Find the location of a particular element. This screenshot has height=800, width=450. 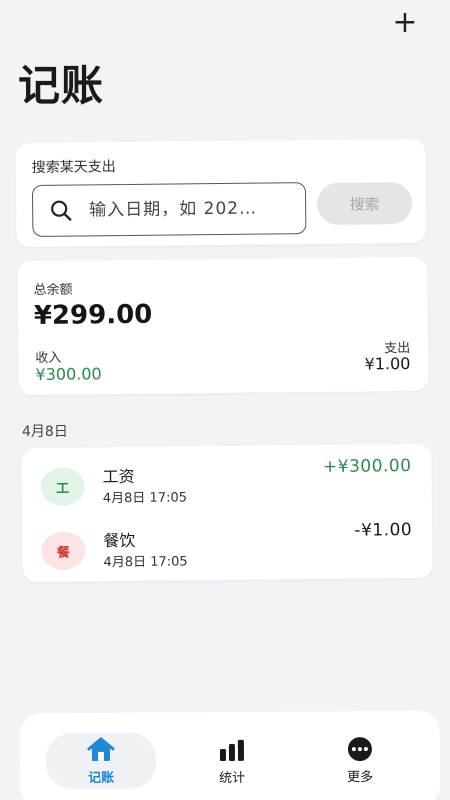

salary-category-icon: 工 is located at coordinates (62, 486).